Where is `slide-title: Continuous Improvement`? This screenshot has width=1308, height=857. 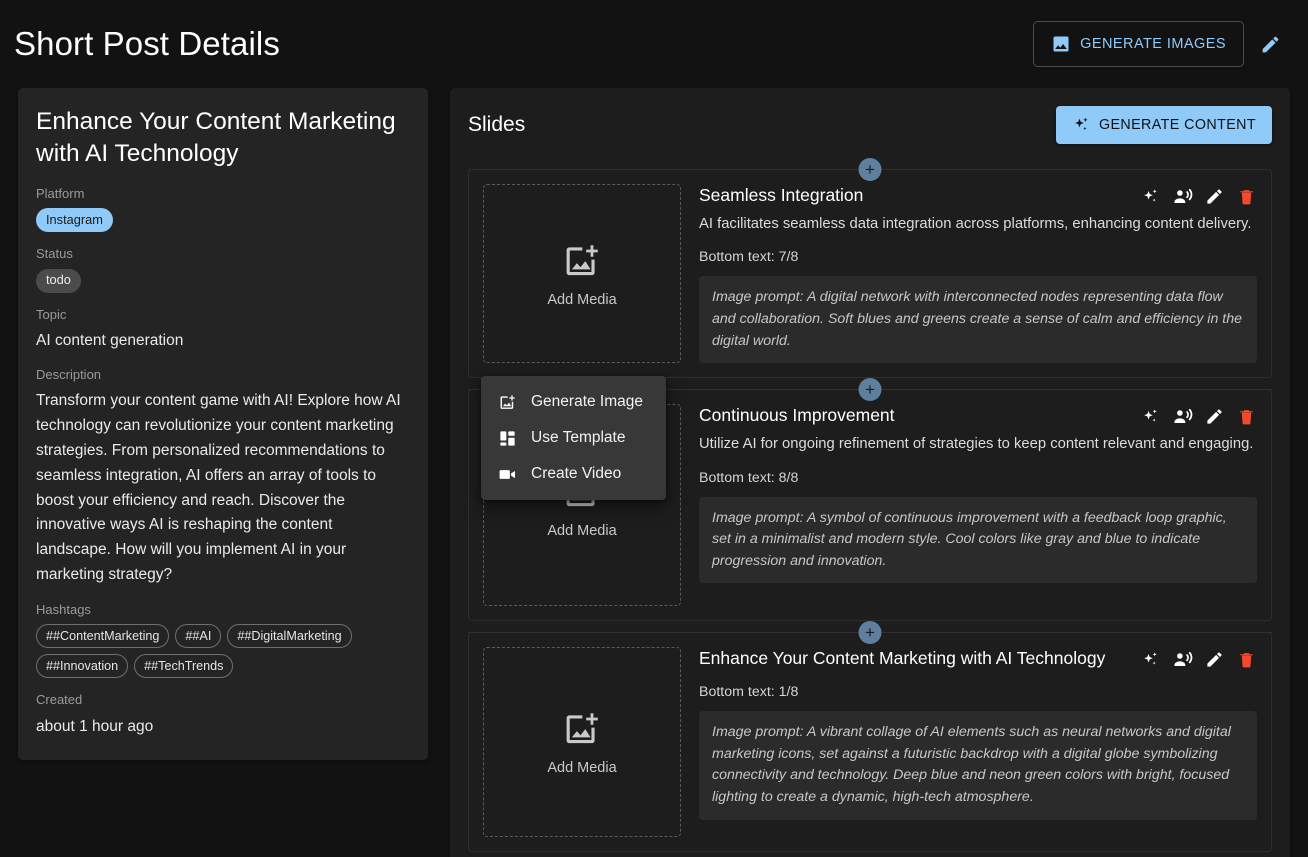
slide-title: Continuous Improvement is located at coordinates (797, 415).